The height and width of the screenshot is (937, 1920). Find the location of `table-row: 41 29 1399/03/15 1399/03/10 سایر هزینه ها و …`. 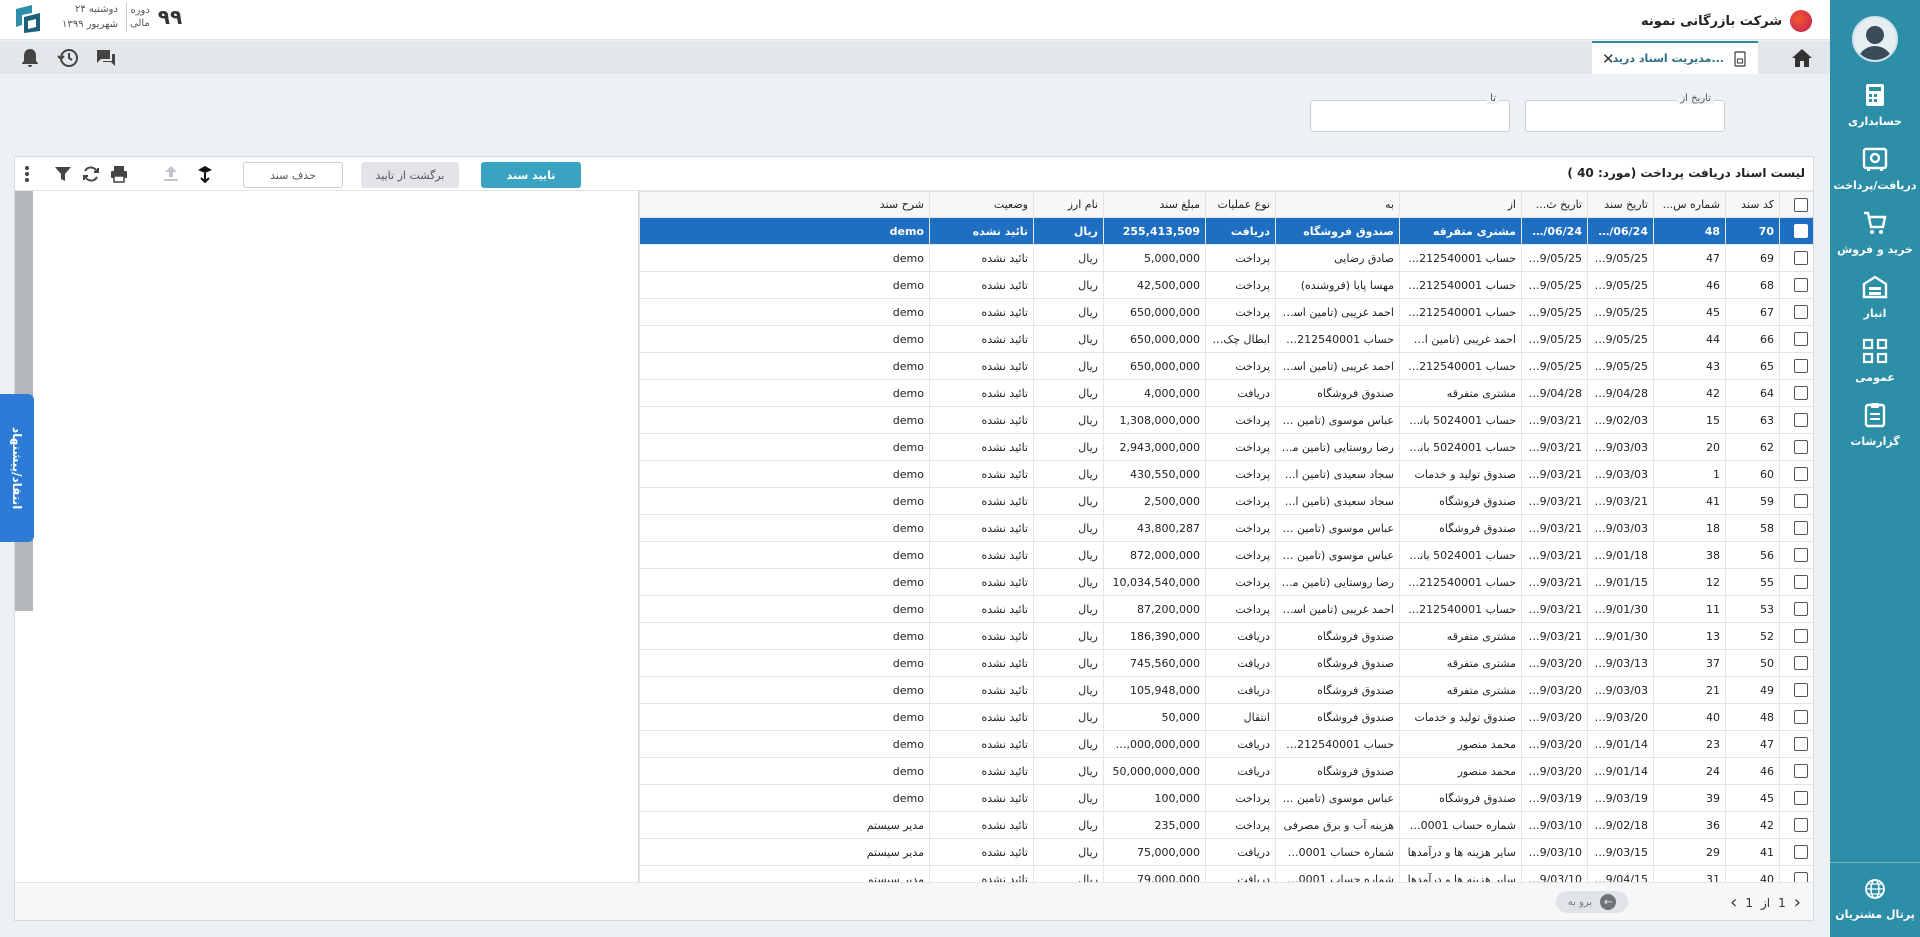

table-row: 41 29 1399/03/15 1399/03/10 سایر هزینه ها و … is located at coordinates (1226, 852).